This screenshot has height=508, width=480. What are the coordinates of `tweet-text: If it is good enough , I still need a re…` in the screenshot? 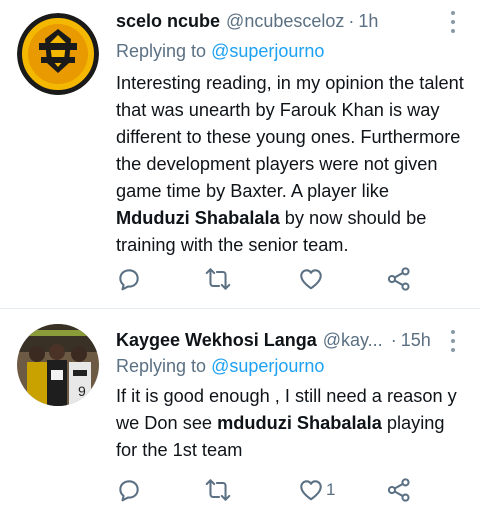 It's located at (291, 423).